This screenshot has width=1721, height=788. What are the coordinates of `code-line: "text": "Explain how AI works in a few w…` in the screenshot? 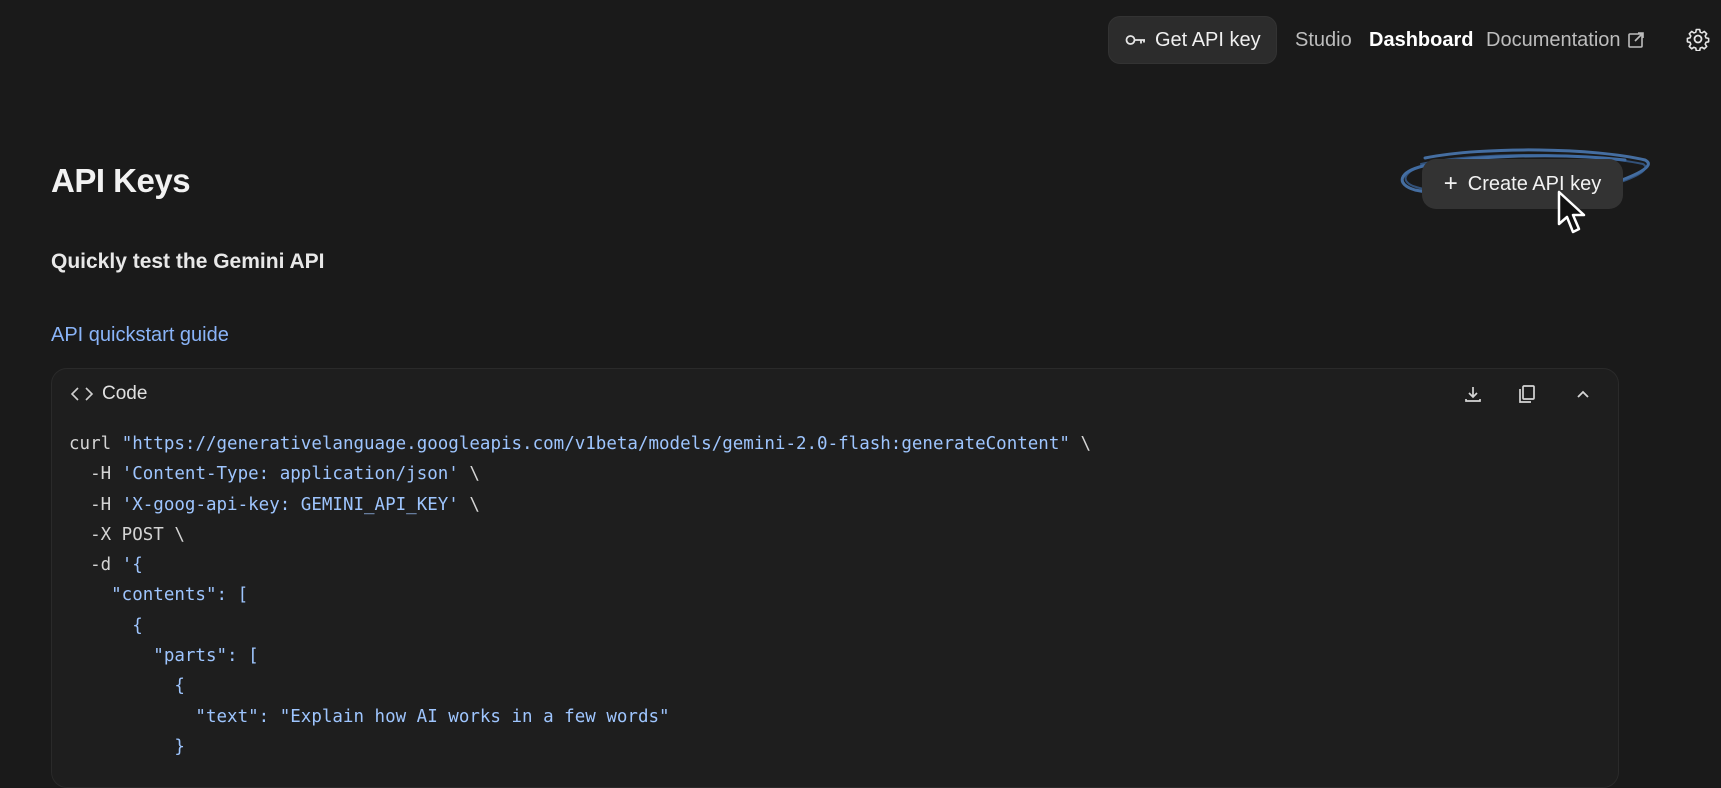 It's located at (369, 716).